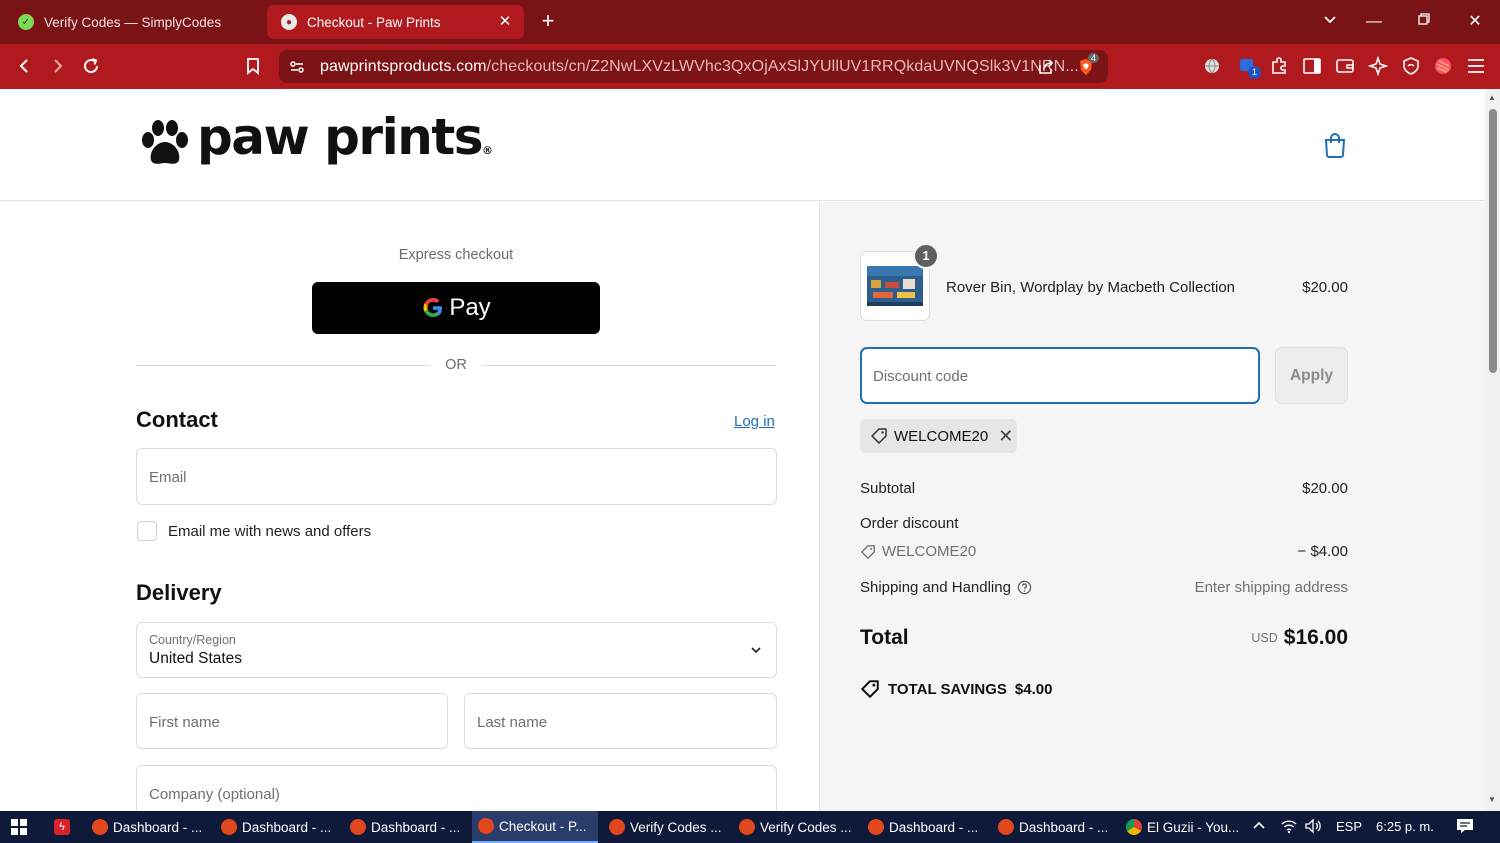 This screenshot has height=843, width=1500. Describe the element at coordinates (470, 307) in the screenshot. I see `google-pay-label: Pay` at that location.